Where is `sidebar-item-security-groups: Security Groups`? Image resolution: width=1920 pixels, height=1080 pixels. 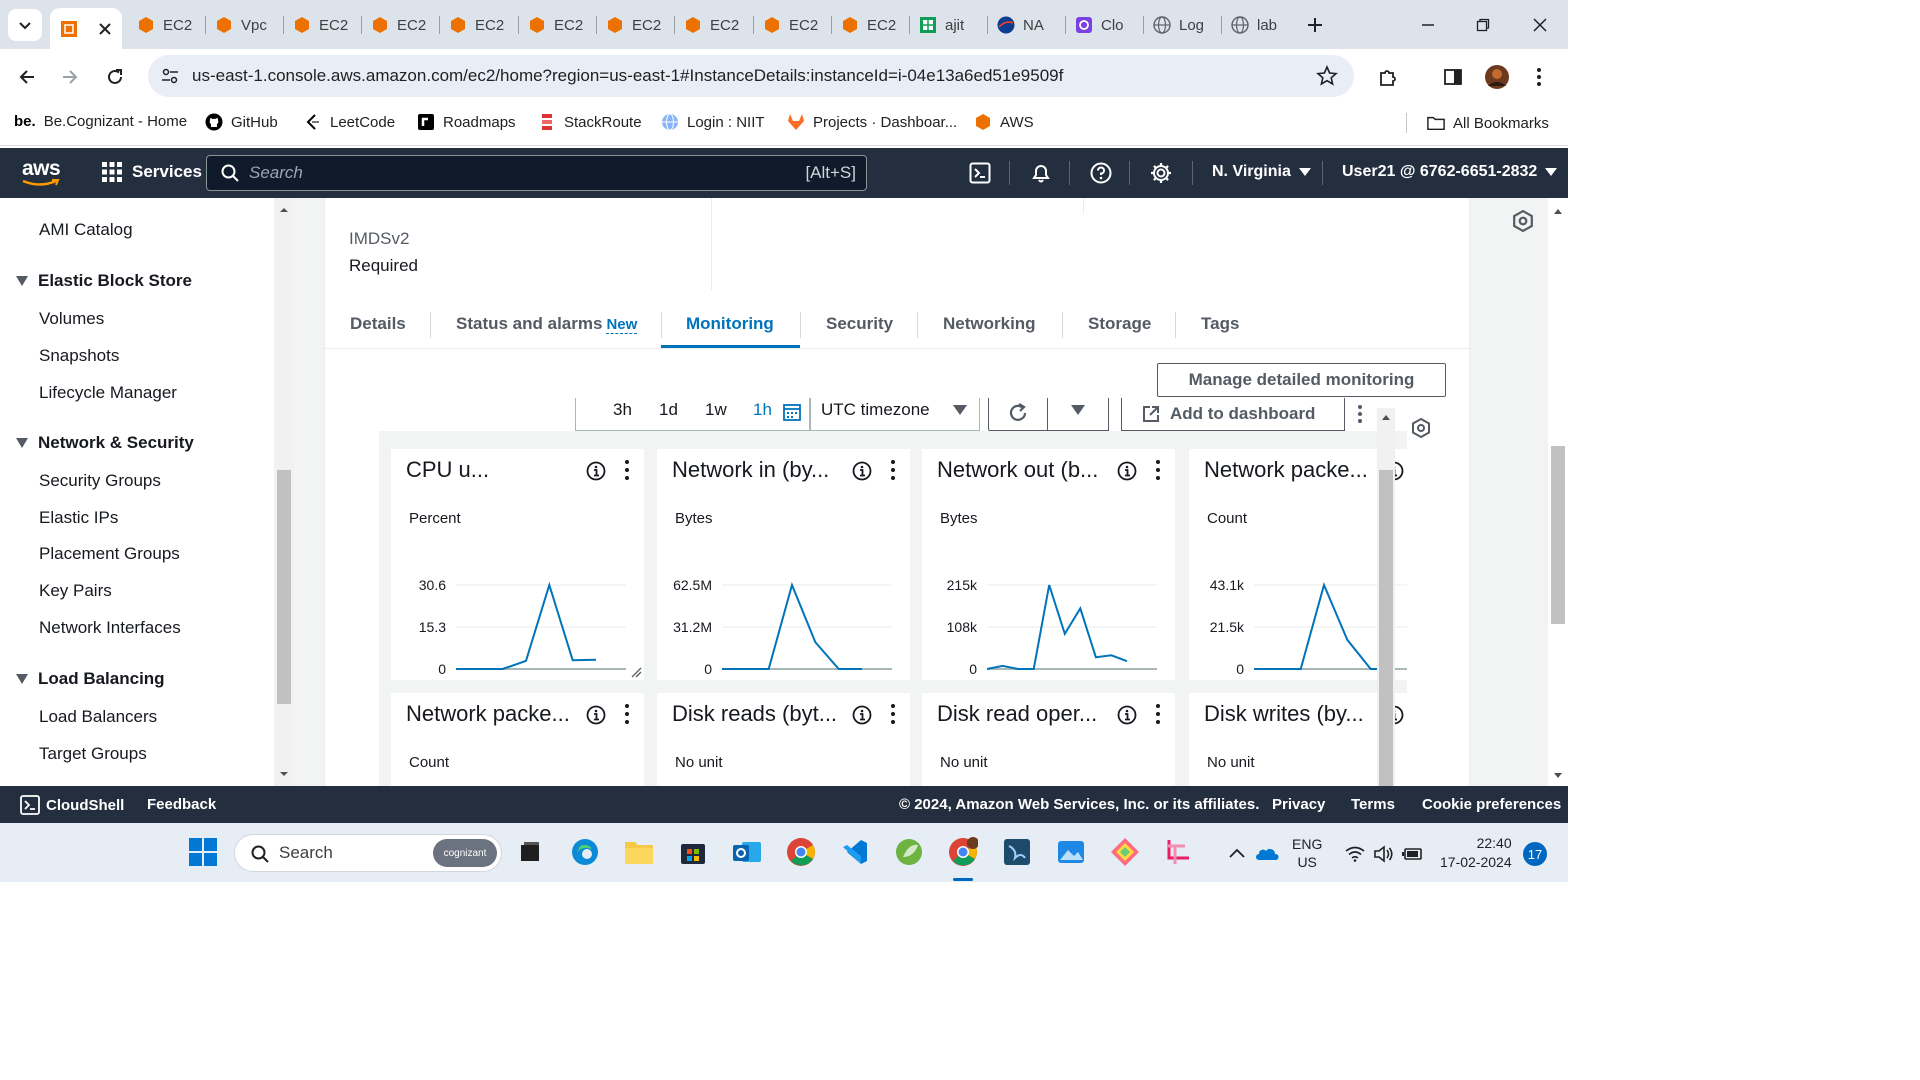 sidebar-item-security-groups: Security Groups is located at coordinates (100, 481).